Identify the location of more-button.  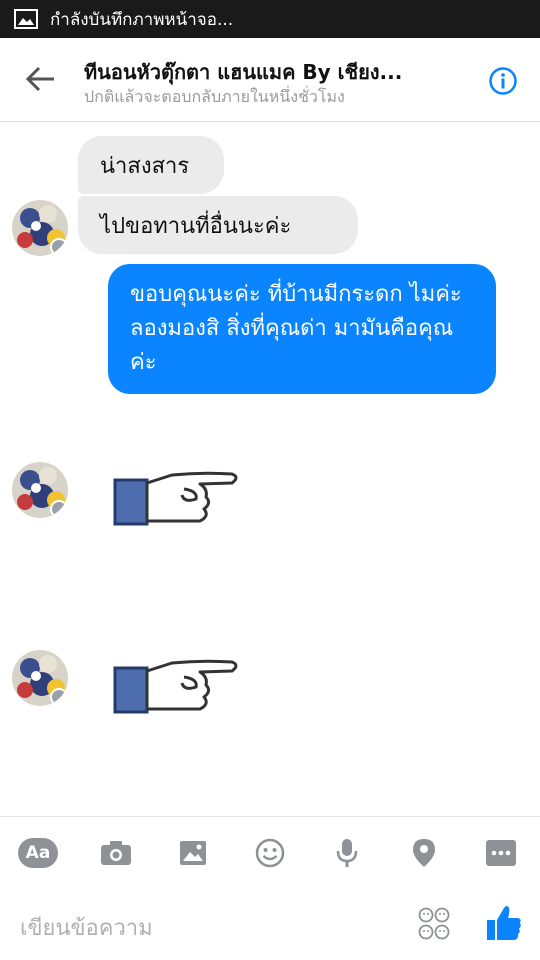
(501, 853).